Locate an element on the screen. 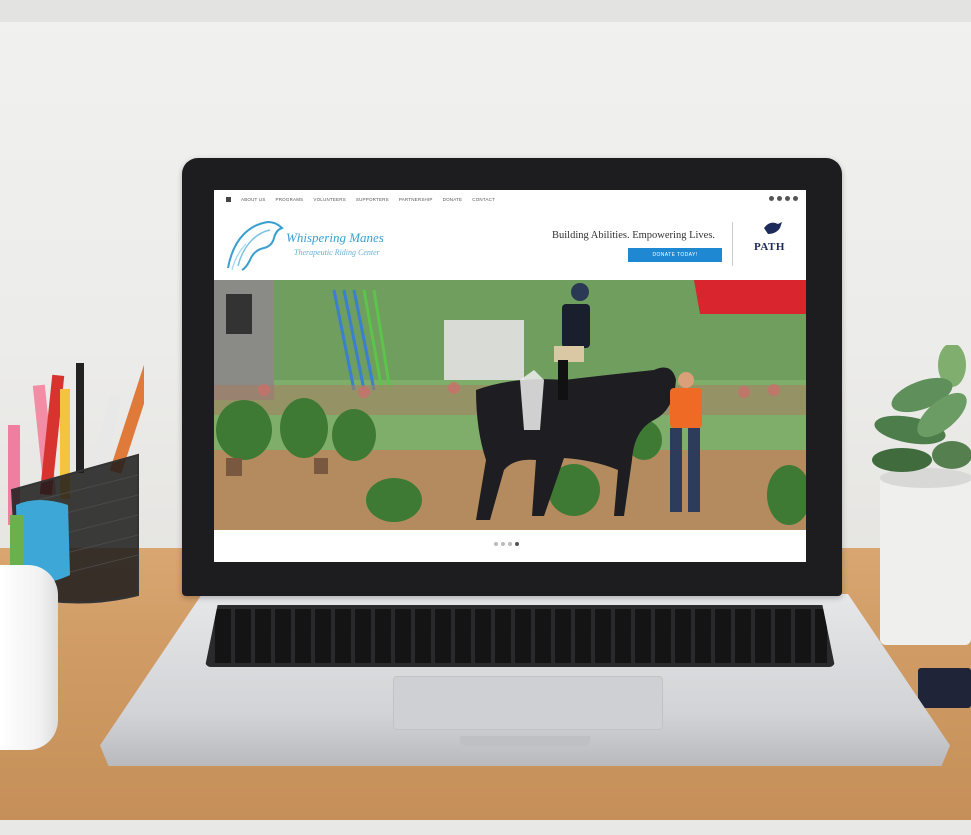 The width and height of the screenshot is (971, 835). social-icons is located at coordinates (783, 198).